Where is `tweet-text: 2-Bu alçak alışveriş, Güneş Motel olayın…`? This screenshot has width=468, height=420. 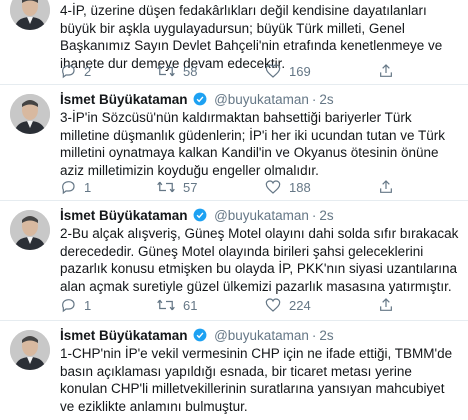
tweet-text: 2-Bu alçak alışveriş, Güneş Motel olayın… is located at coordinates (259, 260).